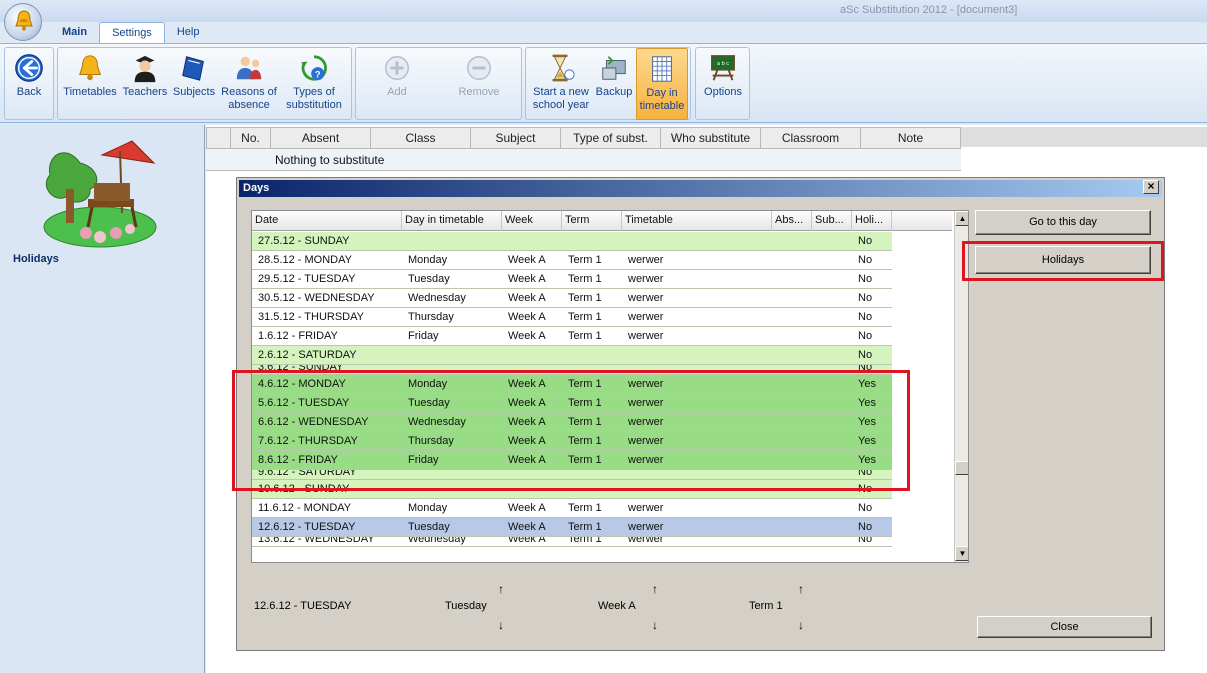 The width and height of the screenshot is (1207, 673). What do you see at coordinates (614, 84) in the screenshot?
I see `backup-button: Backup` at bounding box center [614, 84].